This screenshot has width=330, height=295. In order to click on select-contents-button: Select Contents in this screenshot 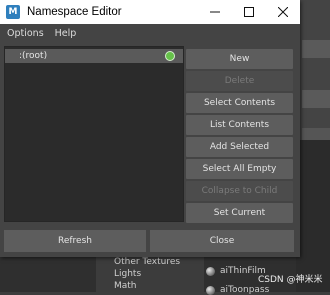, I will do `click(239, 103)`.